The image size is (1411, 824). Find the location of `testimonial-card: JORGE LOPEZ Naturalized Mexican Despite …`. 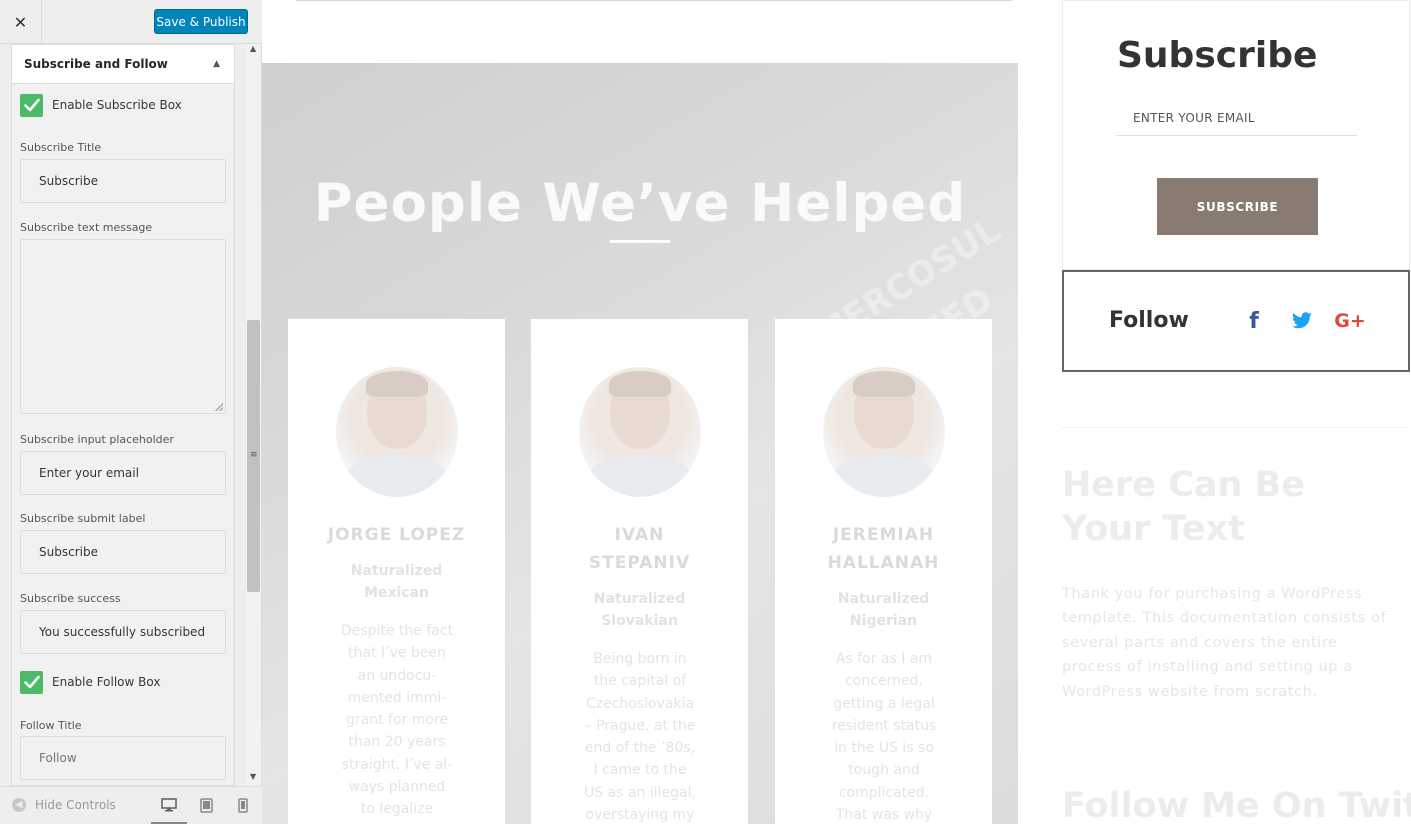

testimonial-card: JORGE LOPEZ Naturalized Mexican Despite … is located at coordinates (396, 571).